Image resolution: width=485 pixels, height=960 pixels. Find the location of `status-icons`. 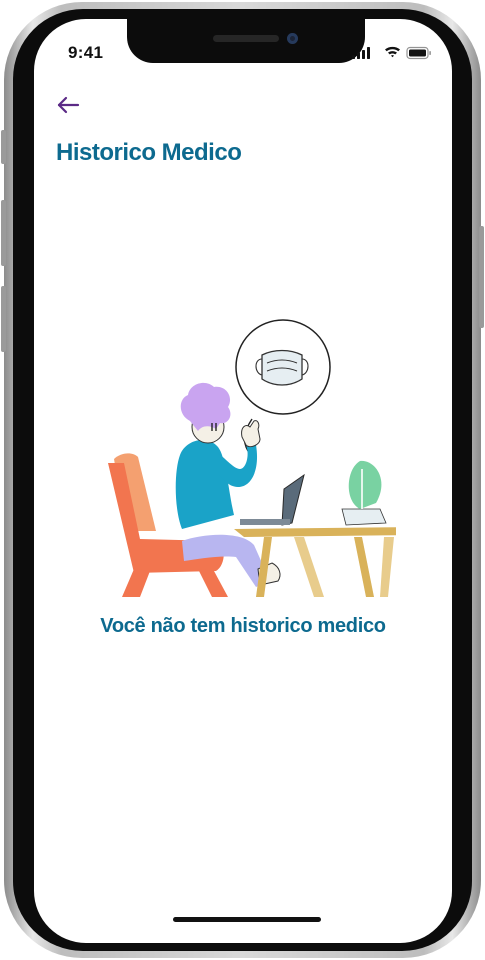

status-icons is located at coordinates (391, 53).